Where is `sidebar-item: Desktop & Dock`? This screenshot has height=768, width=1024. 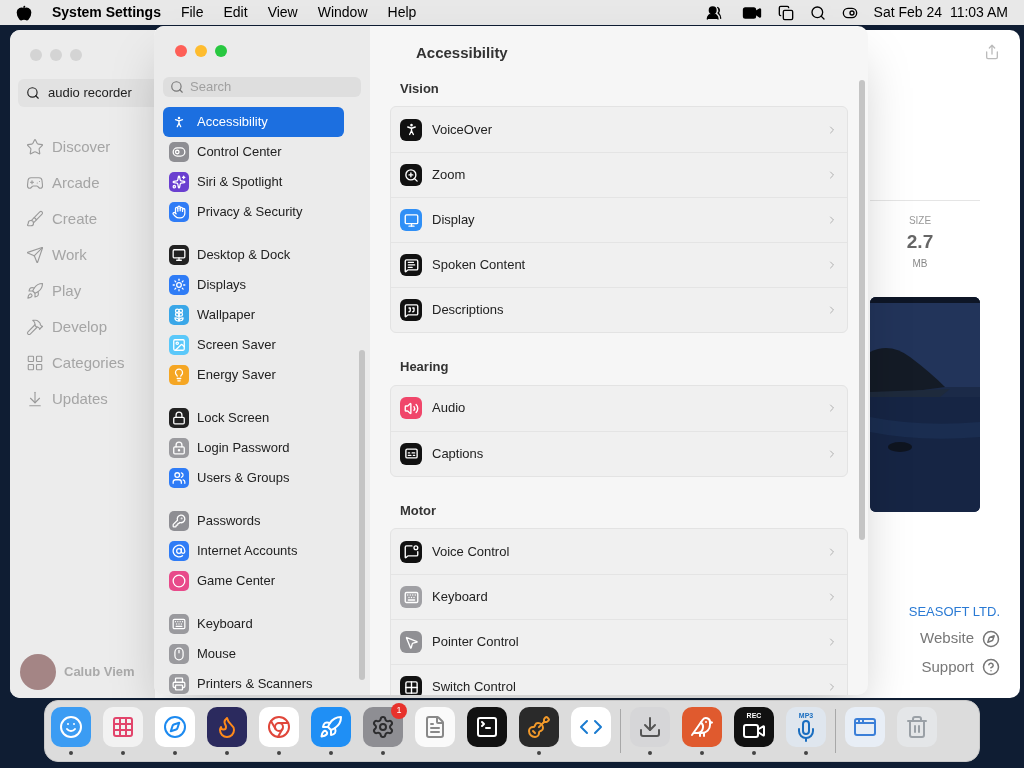
sidebar-item: Desktop & Dock is located at coordinates (253, 254).